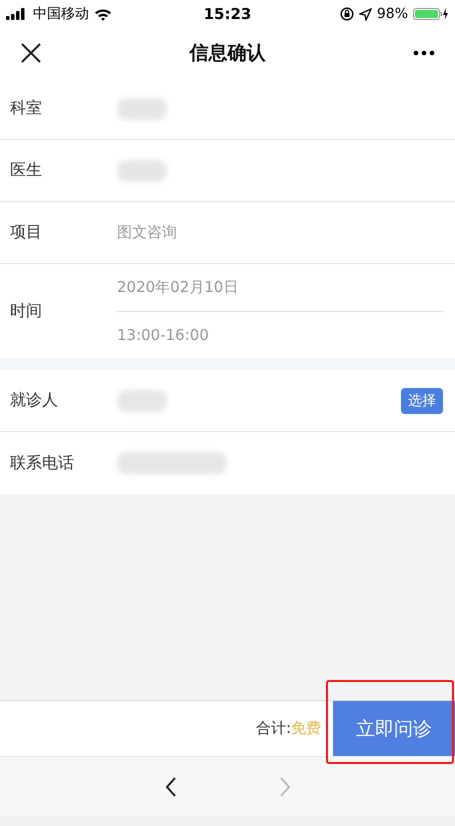 The image size is (455, 826). What do you see at coordinates (347, 14) in the screenshot?
I see `rotation-lock-icon` at bounding box center [347, 14].